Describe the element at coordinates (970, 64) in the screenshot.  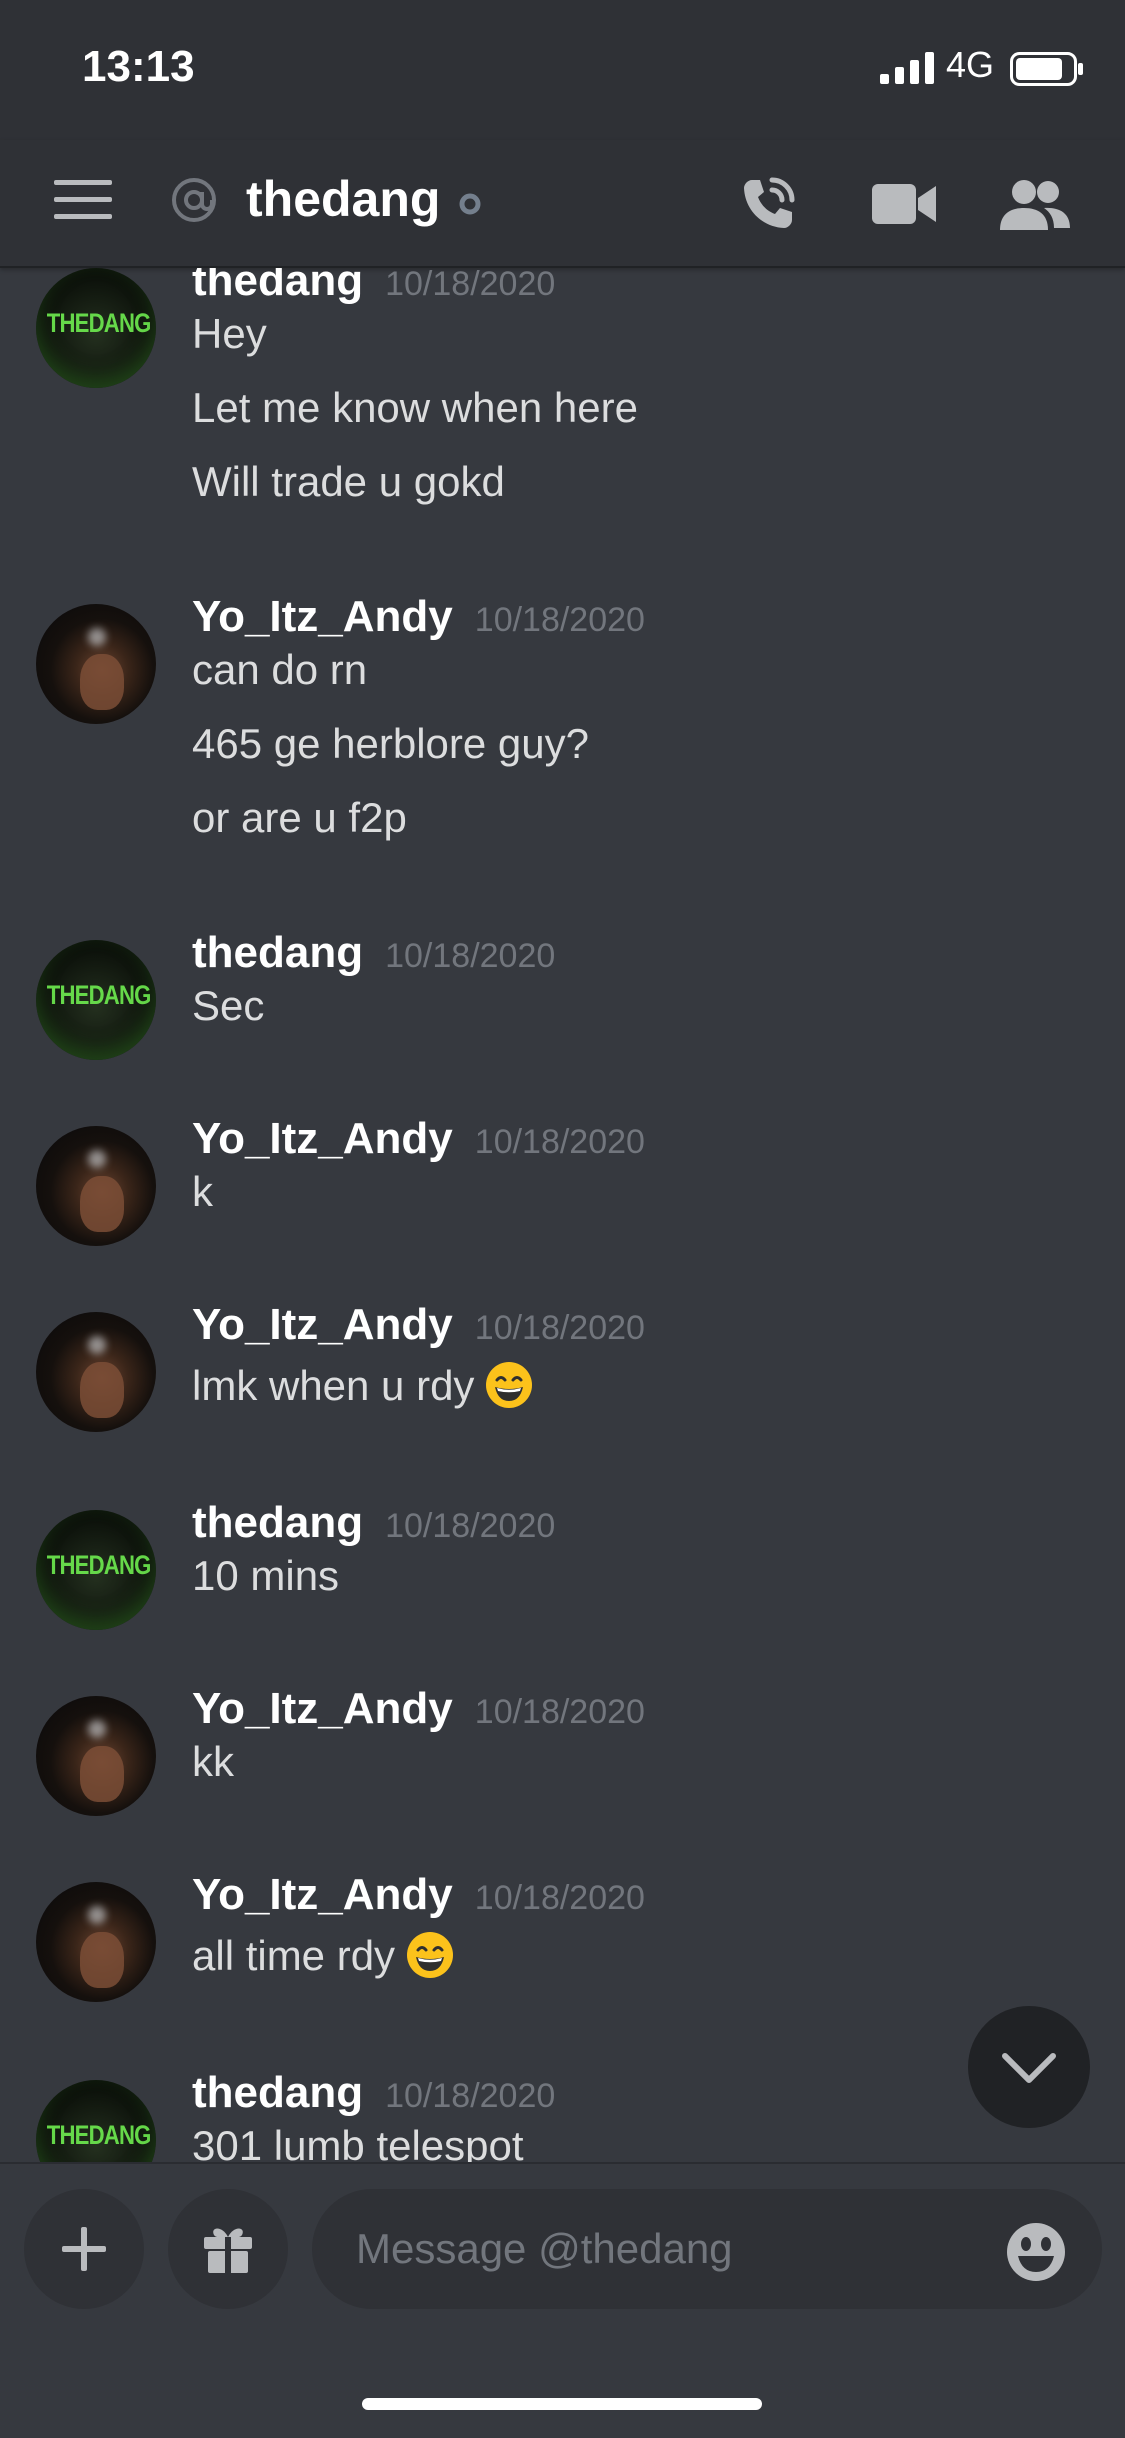
I see `network-type: 4G` at that location.